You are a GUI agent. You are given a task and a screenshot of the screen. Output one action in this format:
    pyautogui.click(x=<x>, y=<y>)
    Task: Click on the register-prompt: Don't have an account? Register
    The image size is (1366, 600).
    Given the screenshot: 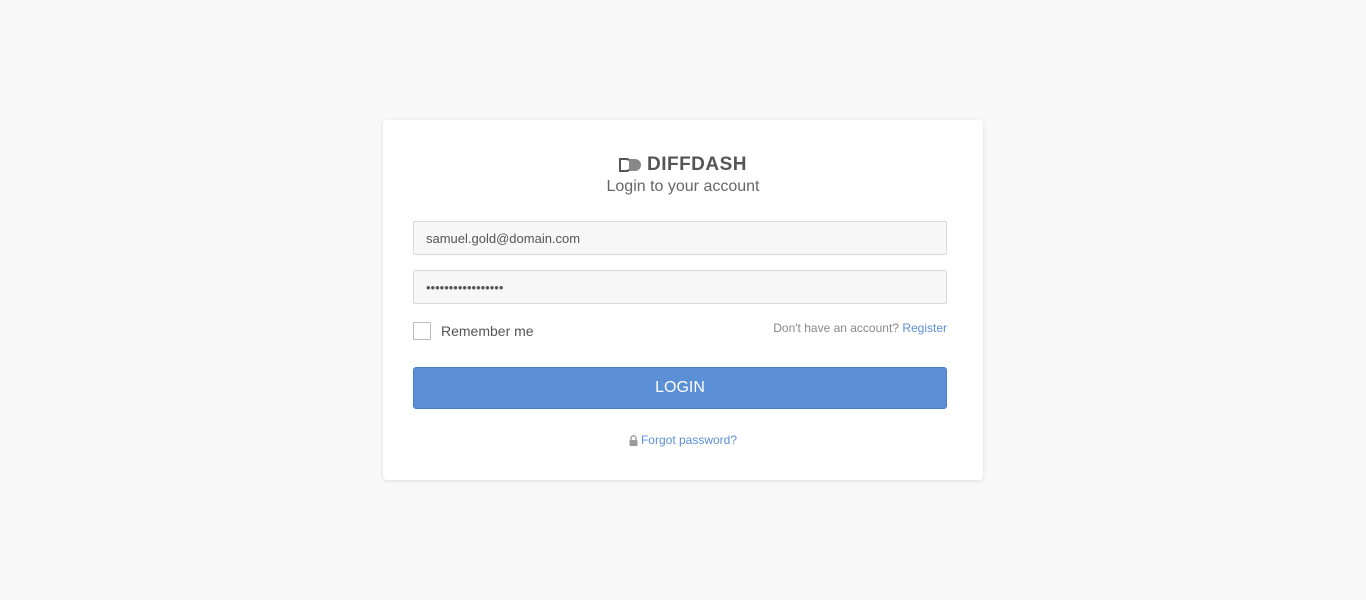 What is the action you would take?
    pyautogui.click(x=860, y=328)
    